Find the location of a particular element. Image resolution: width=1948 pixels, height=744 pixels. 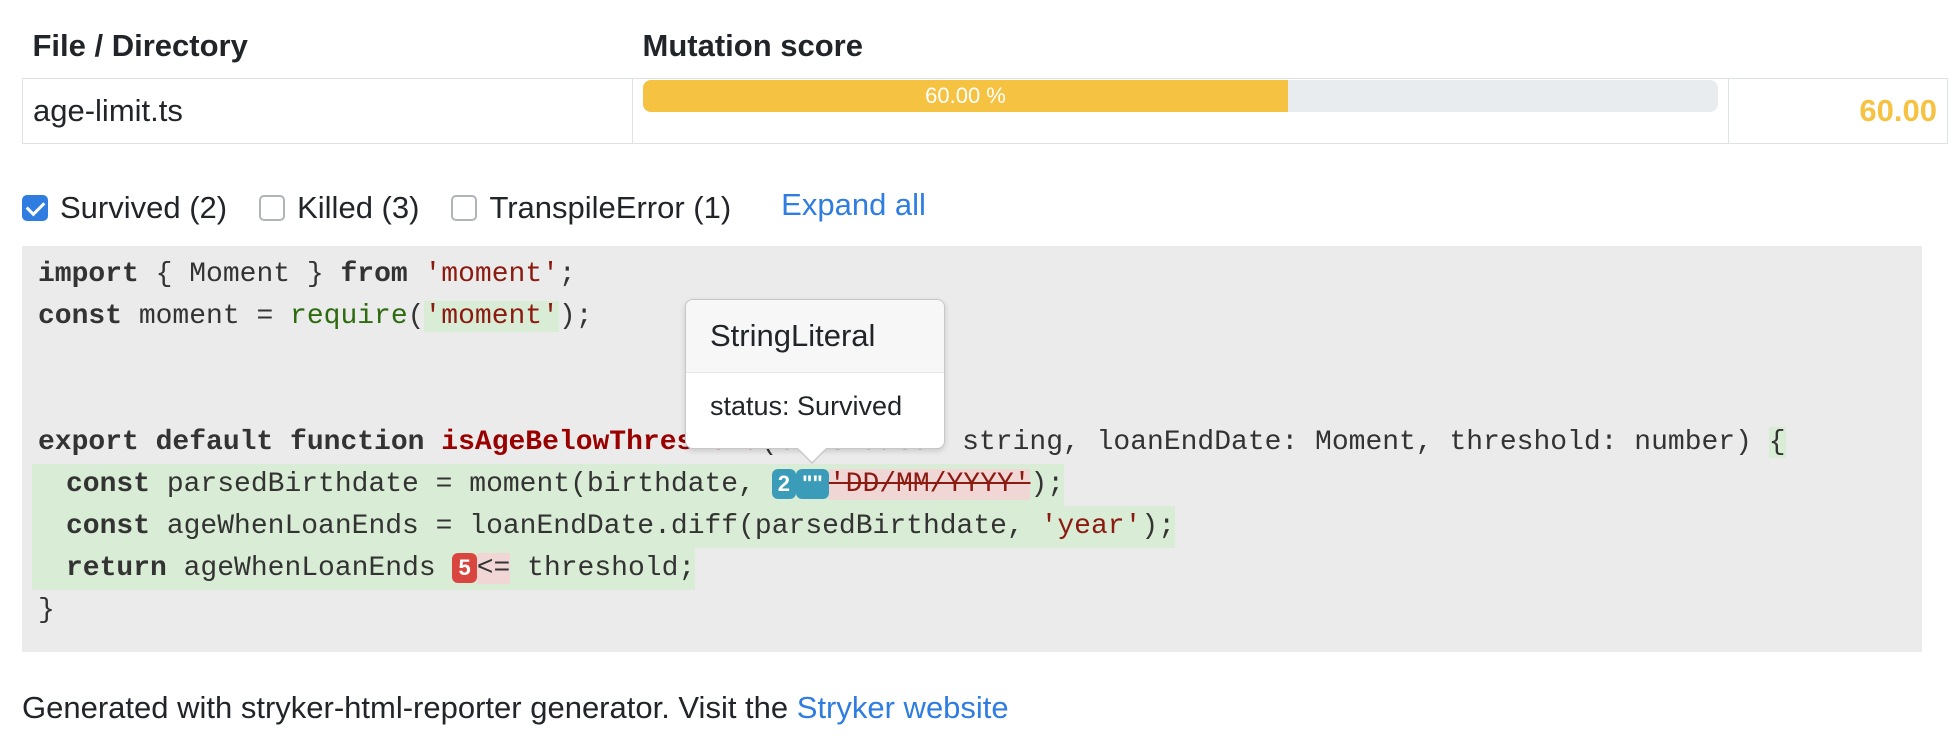

score-progress-bar: 60.00 % is located at coordinates (1180, 96).